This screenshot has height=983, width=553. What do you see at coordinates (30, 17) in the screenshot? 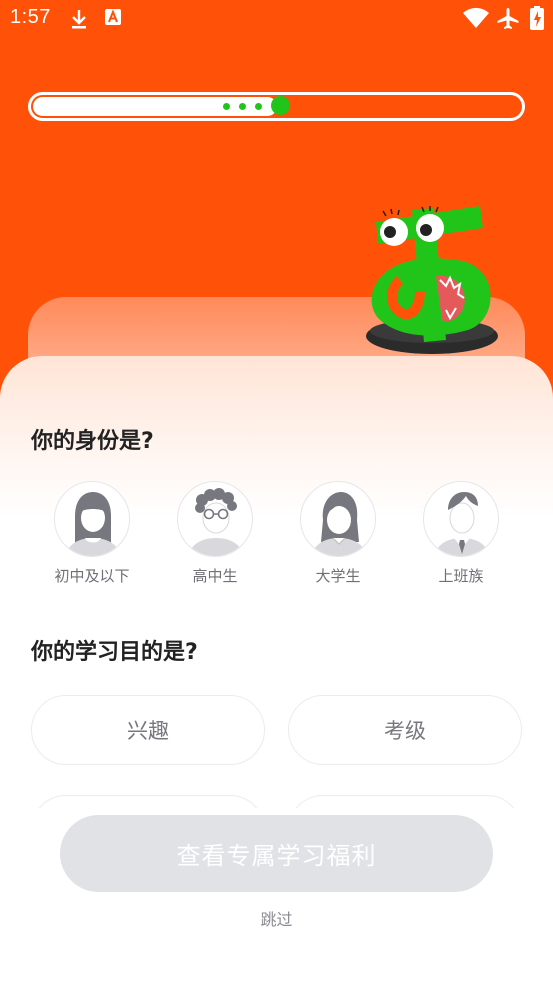
I see `status-time: 1:57` at bounding box center [30, 17].